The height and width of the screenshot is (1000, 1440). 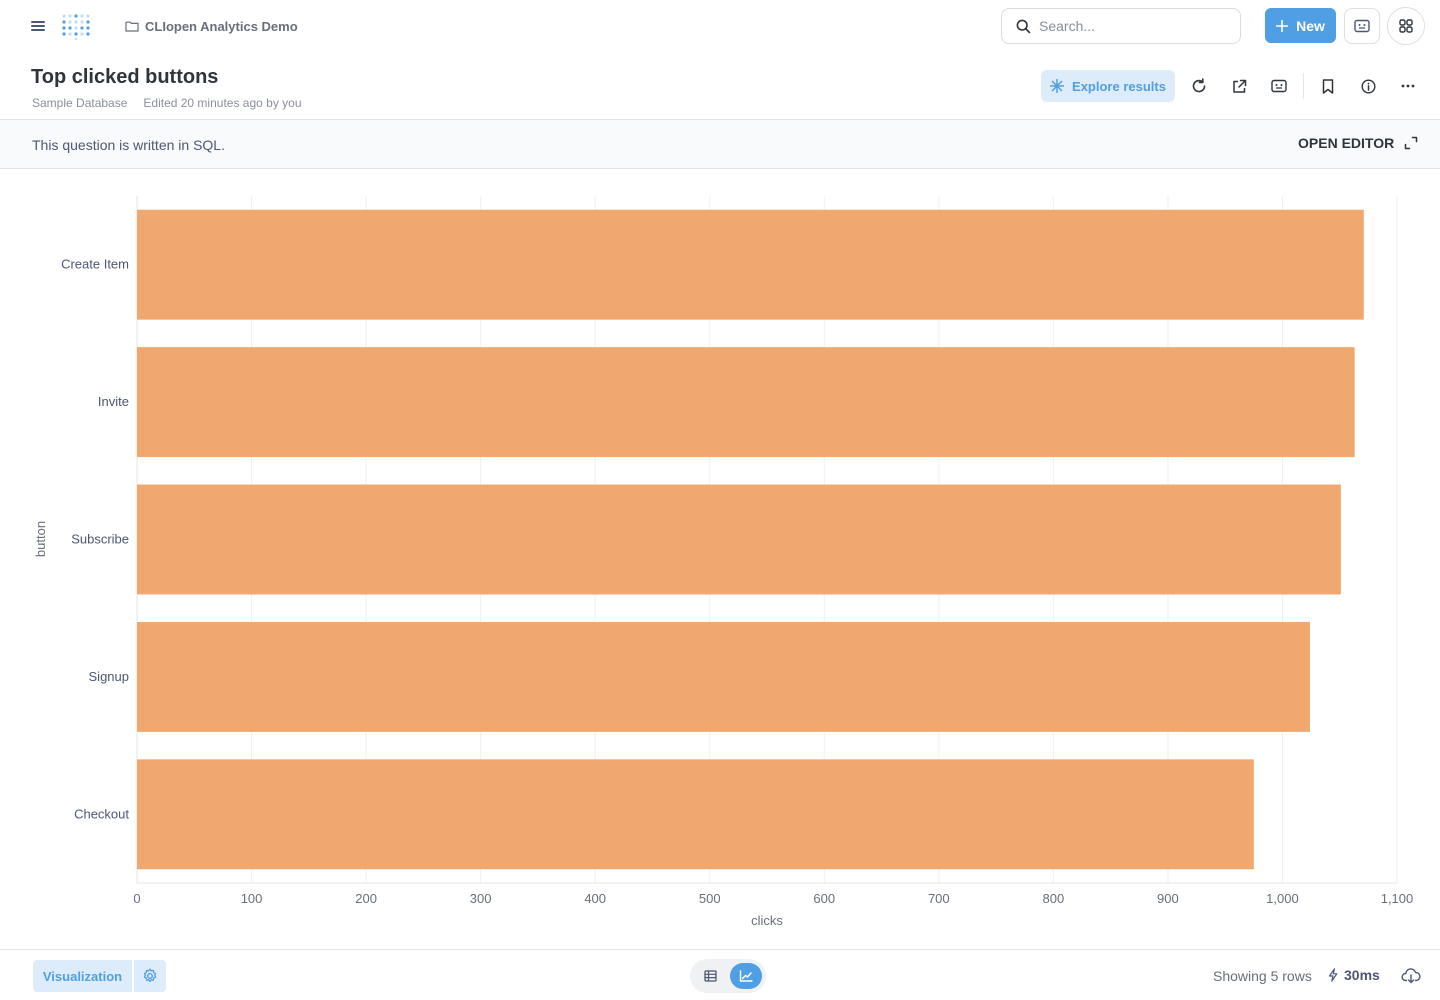 I want to click on x-tick-label: 500, so click(x=710, y=898).